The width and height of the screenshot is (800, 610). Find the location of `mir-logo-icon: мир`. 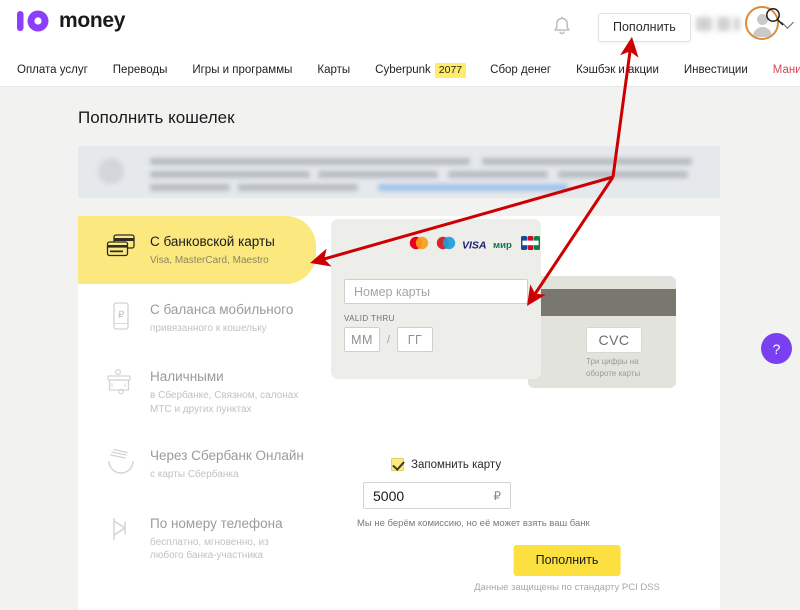

mir-logo-icon: мир is located at coordinates (504, 246).